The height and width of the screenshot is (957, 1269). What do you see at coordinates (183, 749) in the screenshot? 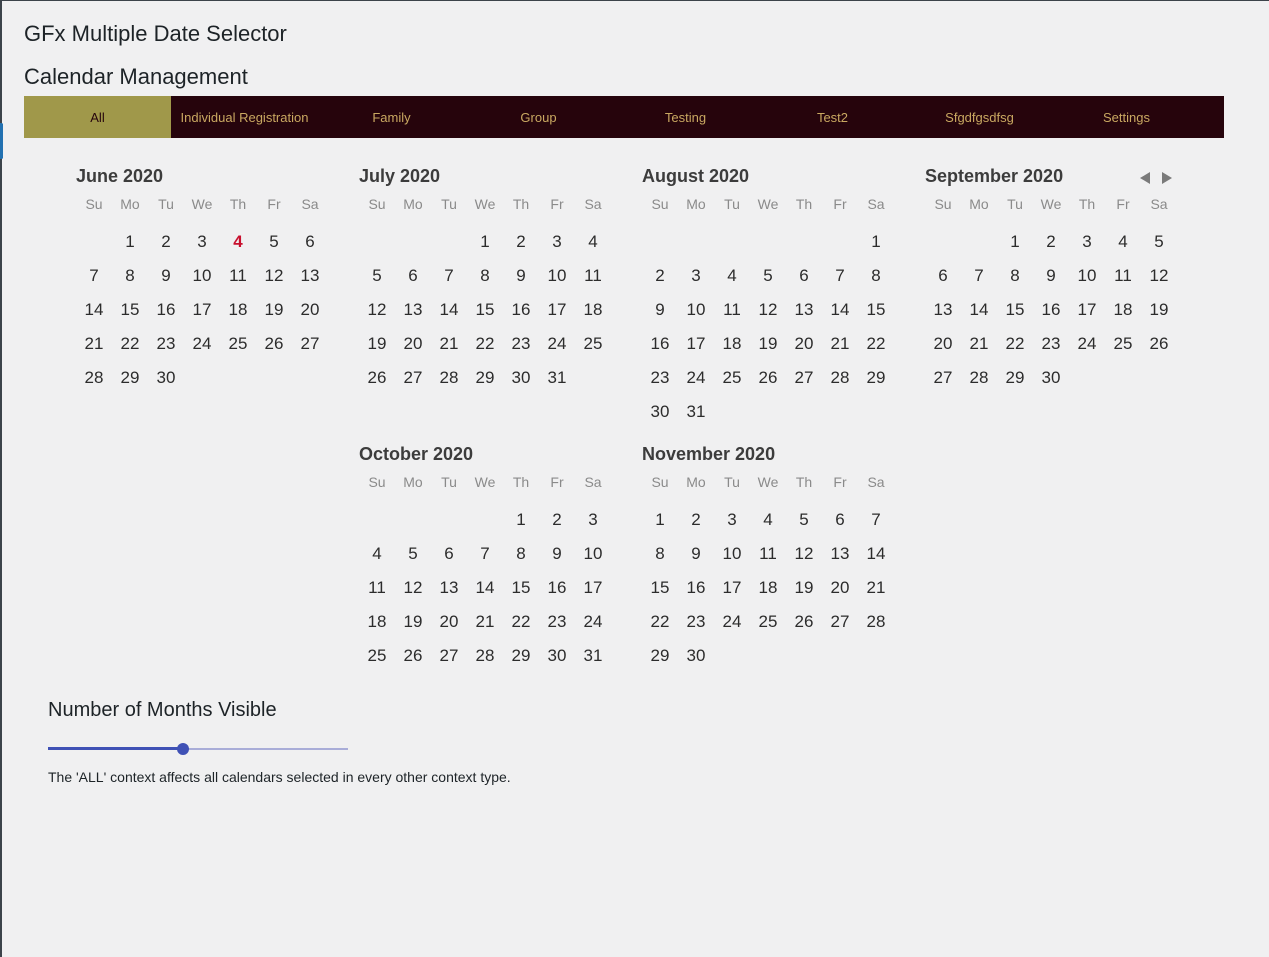
I see `slider-thumb` at bounding box center [183, 749].